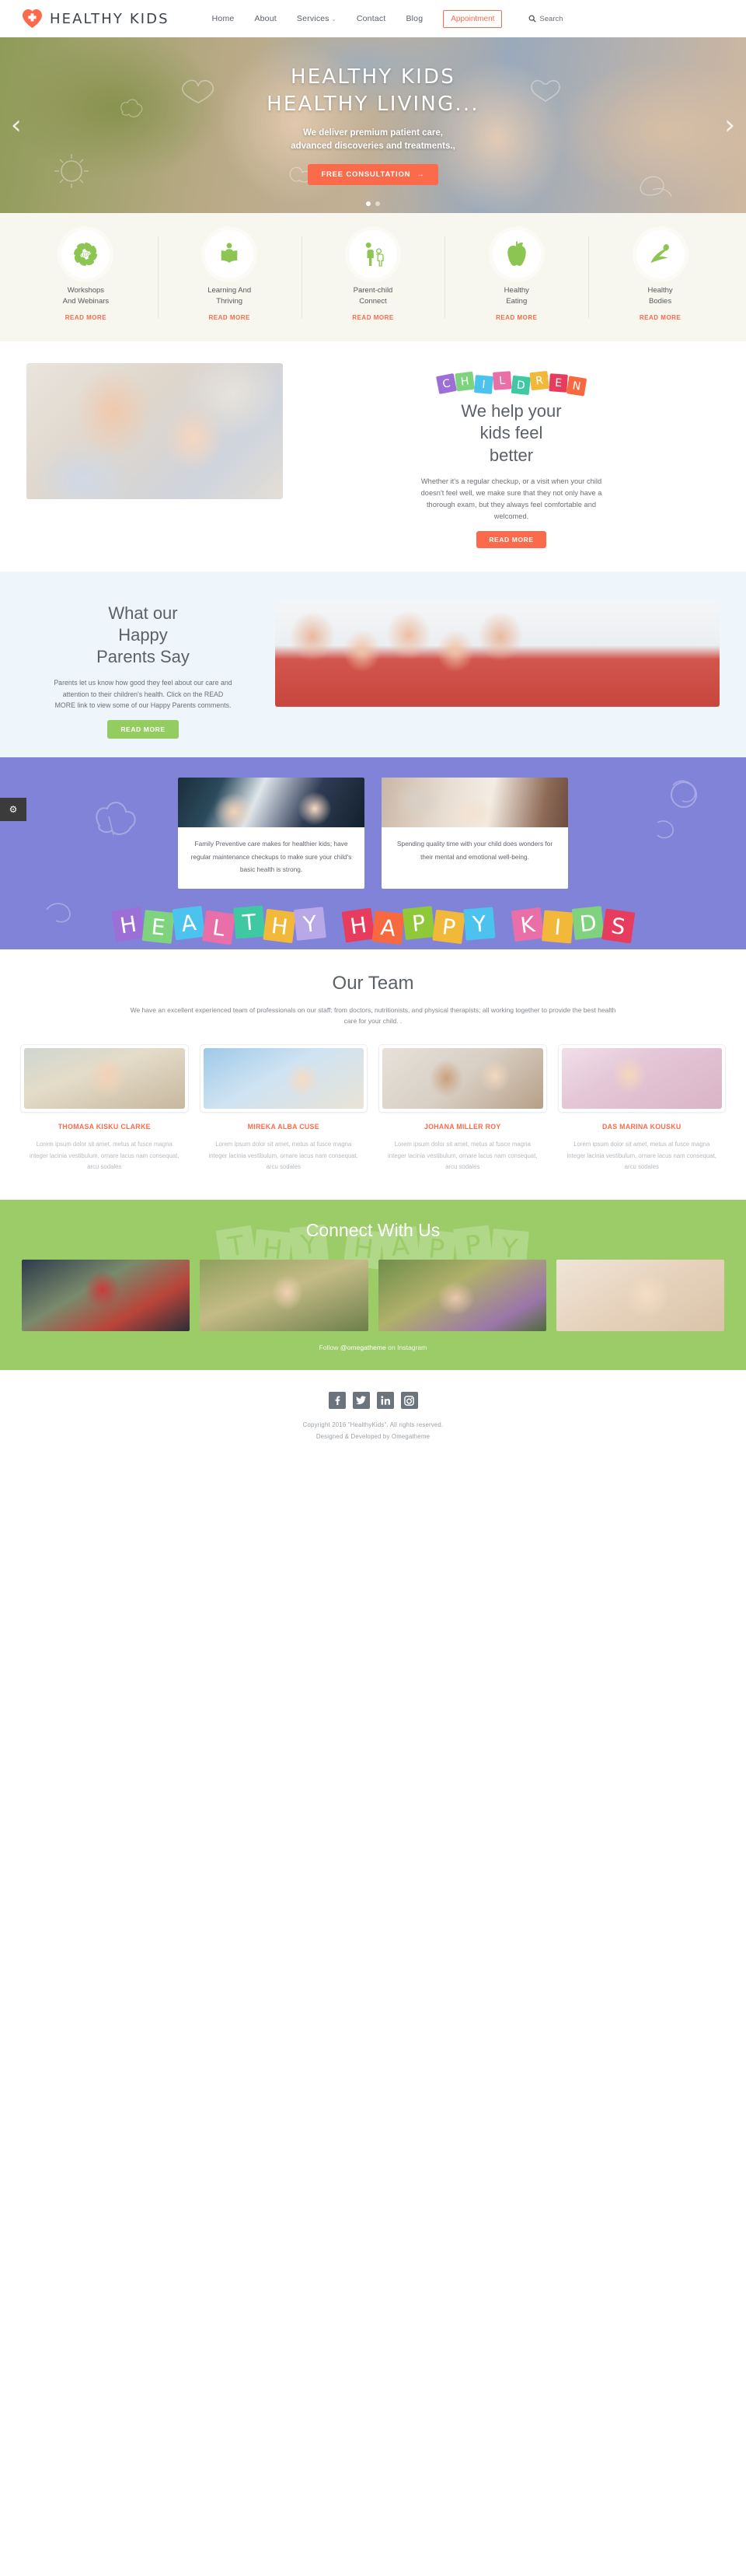 The height and width of the screenshot is (2576, 746). Describe the element at coordinates (143, 635) in the screenshot. I see `parents-heading: What our Happy Parents Say` at that location.